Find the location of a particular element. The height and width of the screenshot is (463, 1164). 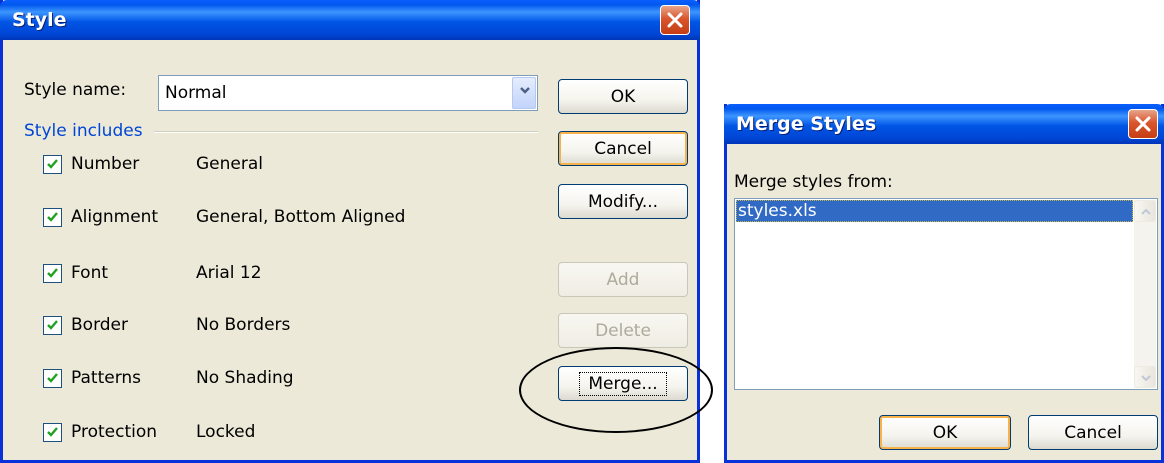

checkbox-alignment is located at coordinates (52, 217).